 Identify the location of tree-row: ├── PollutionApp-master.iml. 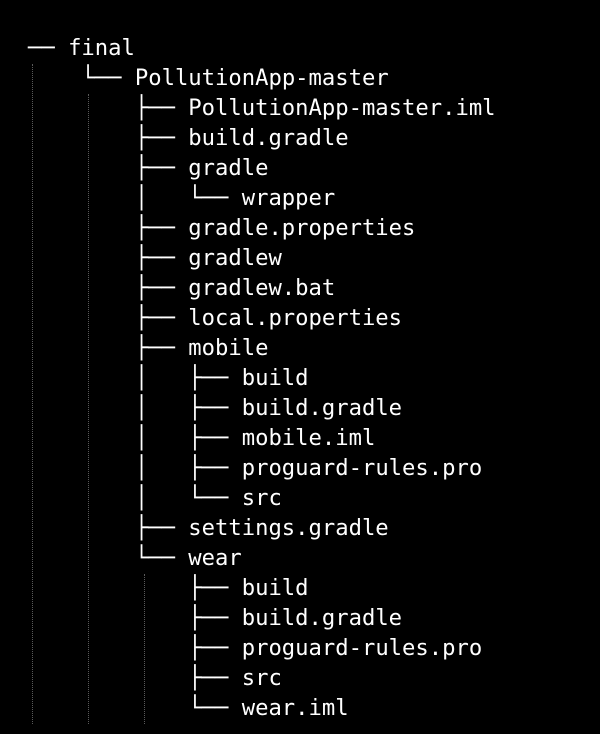
(262, 108).